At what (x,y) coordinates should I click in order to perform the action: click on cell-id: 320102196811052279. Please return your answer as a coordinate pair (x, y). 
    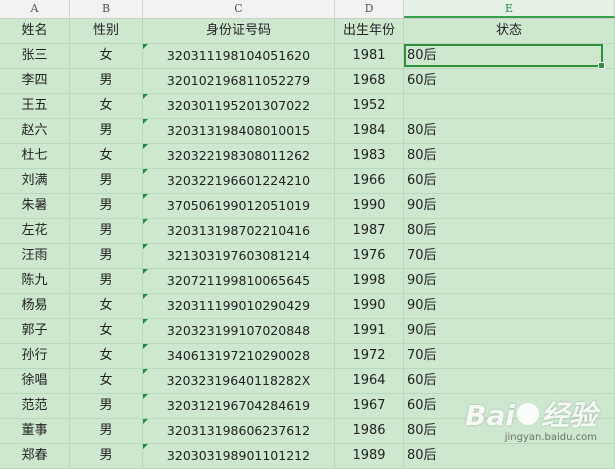
    Looking at the image, I should click on (239, 81).